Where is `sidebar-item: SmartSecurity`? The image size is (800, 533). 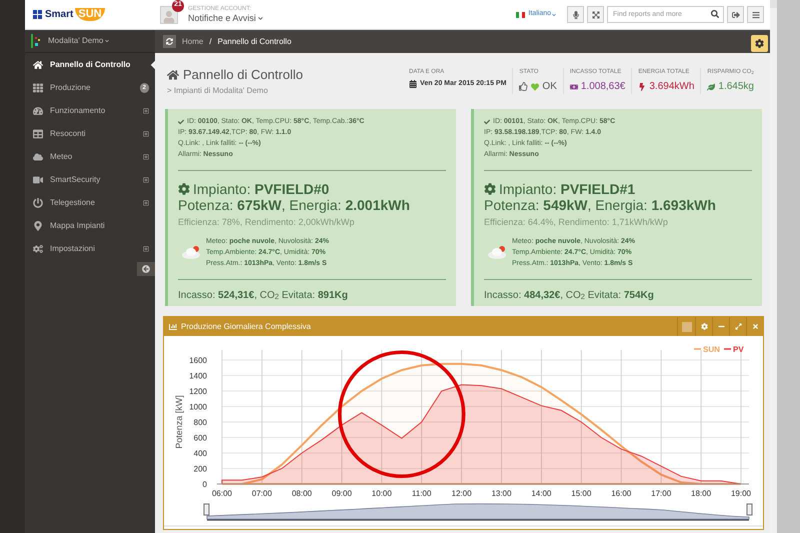
sidebar-item: SmartSecurity is located at coordinates (90, 179).